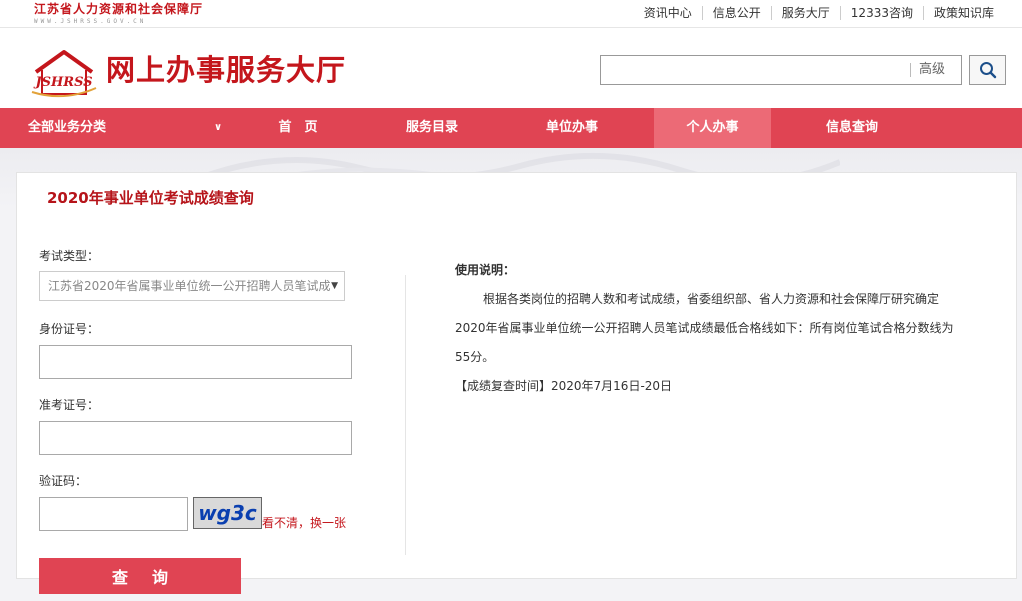 The image size is (1022, 601). Describe the element at coordinates (405, 415) in the screenshot. I see `panel-divider` at that location.